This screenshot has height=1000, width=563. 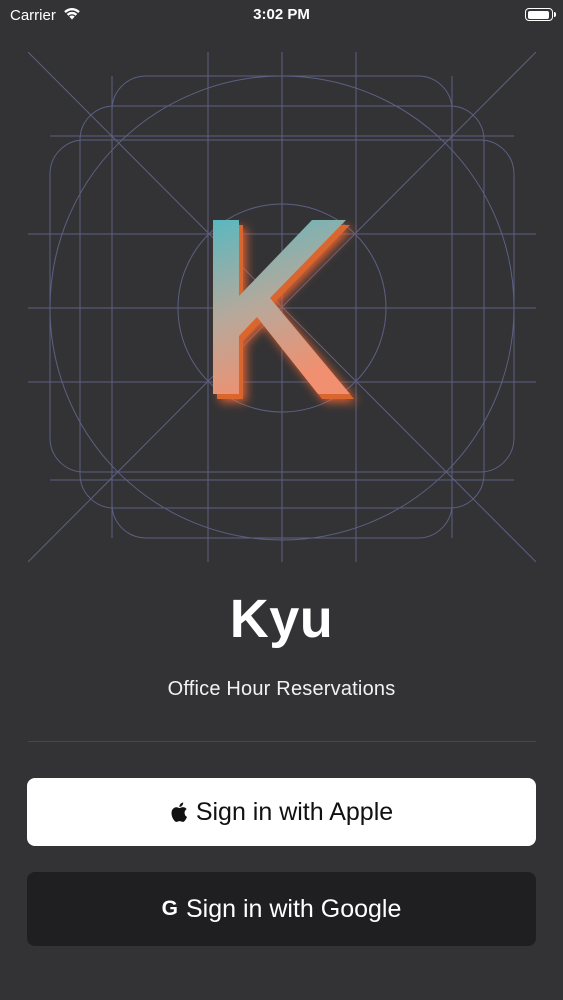 What do you see at coordinates (281, 689) in the screenshot?
I see `app-subtitle: Office Hour Reservations` at bounding box center [281, 689].